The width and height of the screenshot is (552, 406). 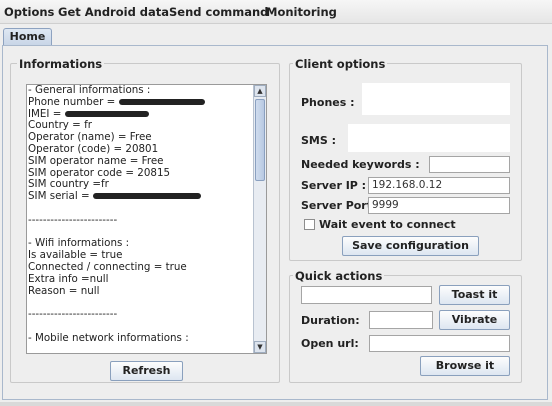 I want to click on menu-options: Options, so click(x=29, y=12).